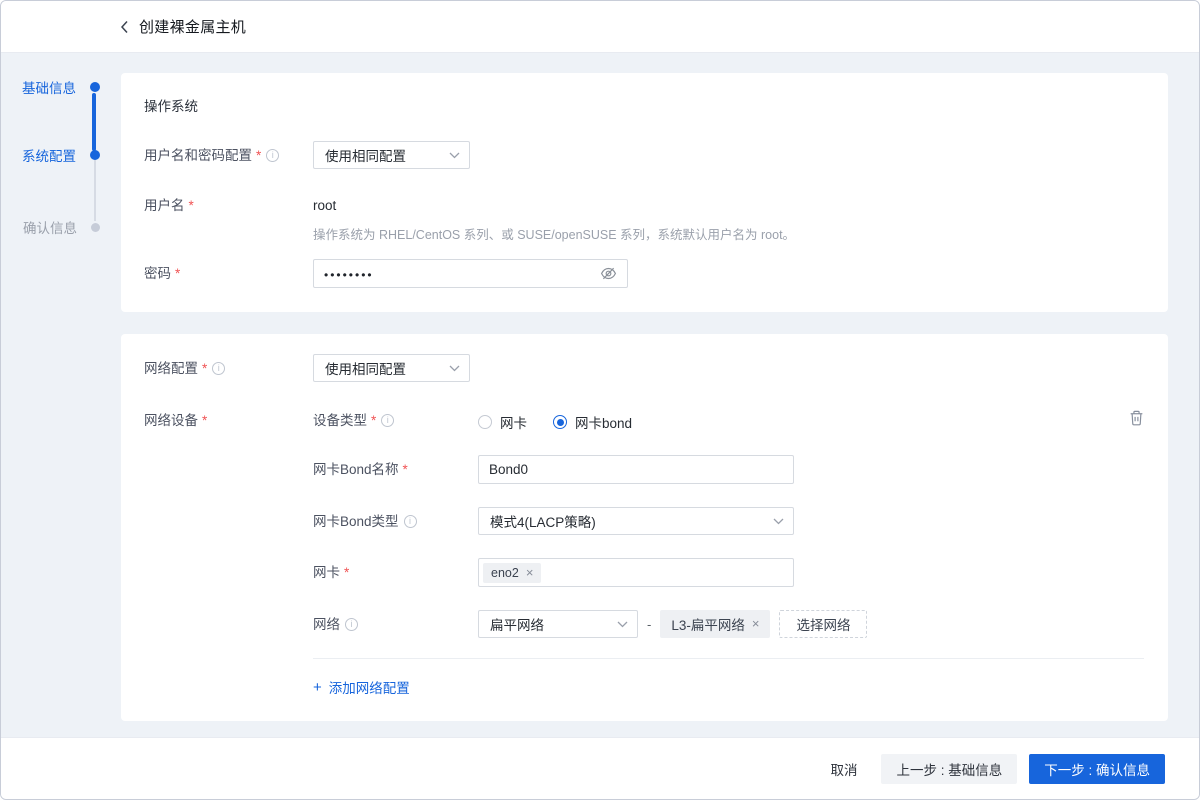 The height and width of the screenshot is (800, 1200). What do you see at coordinates (644, 368) in the screenshot?
I see `network-config-row: 网络配置 * i 使用相同配置` at bounding box center [644, 368].